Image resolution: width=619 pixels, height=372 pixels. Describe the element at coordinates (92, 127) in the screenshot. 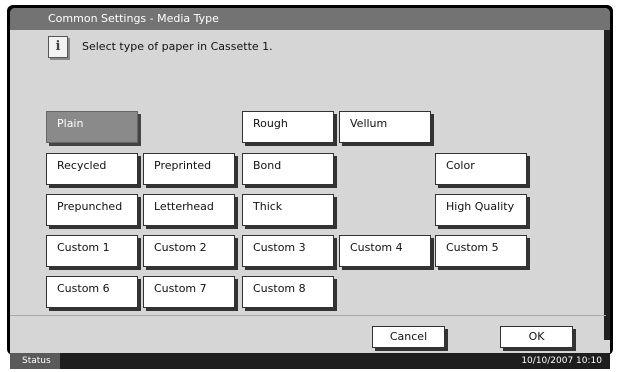

I see `media-plain-button: Plain` at that location.